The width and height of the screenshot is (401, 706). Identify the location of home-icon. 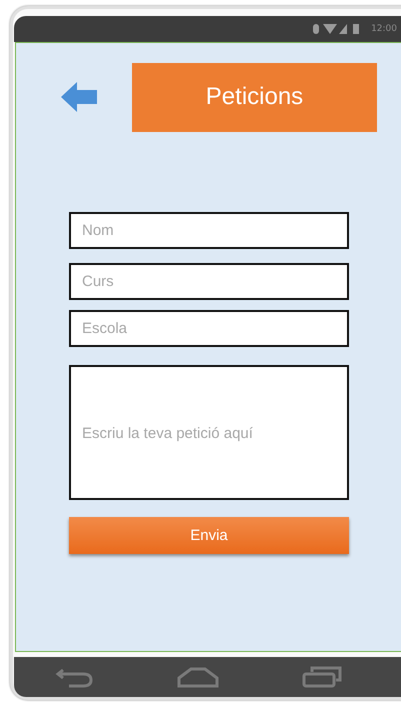
(198, 677).